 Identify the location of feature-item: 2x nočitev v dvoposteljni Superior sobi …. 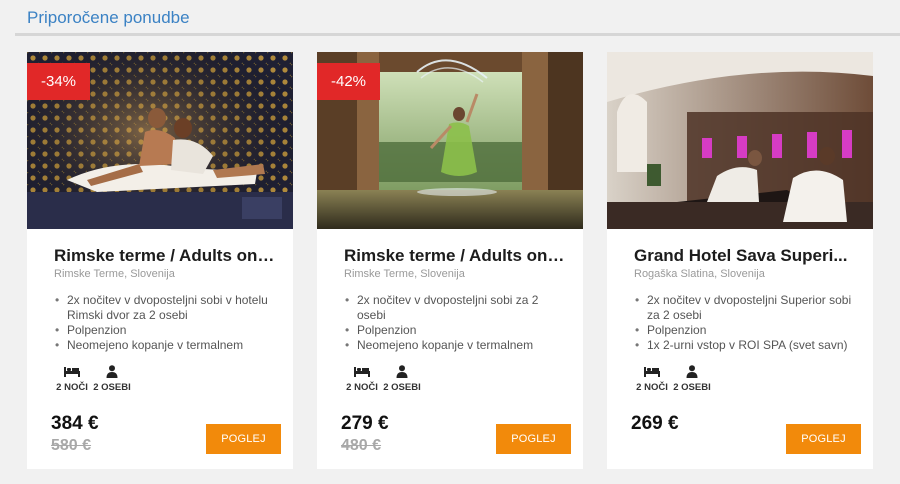
(746, 308).